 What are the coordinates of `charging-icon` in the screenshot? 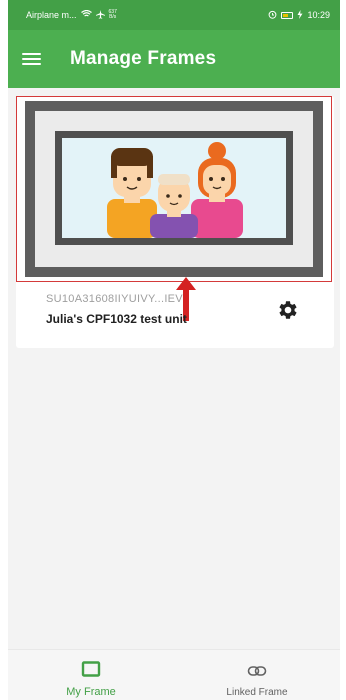 It's located at (300, 15).